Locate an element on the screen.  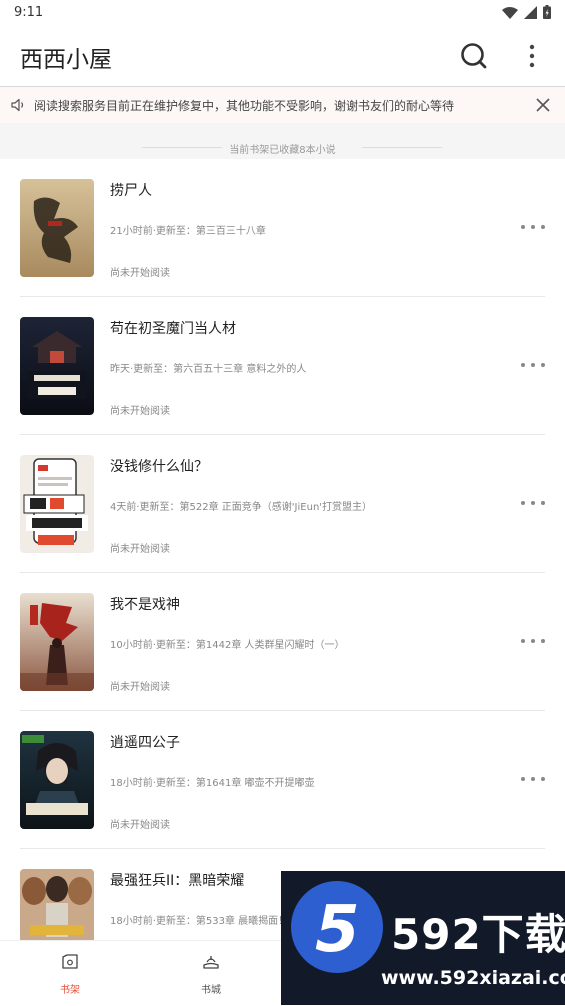
status-time: 9:11 is located at coordinates (29, 12).